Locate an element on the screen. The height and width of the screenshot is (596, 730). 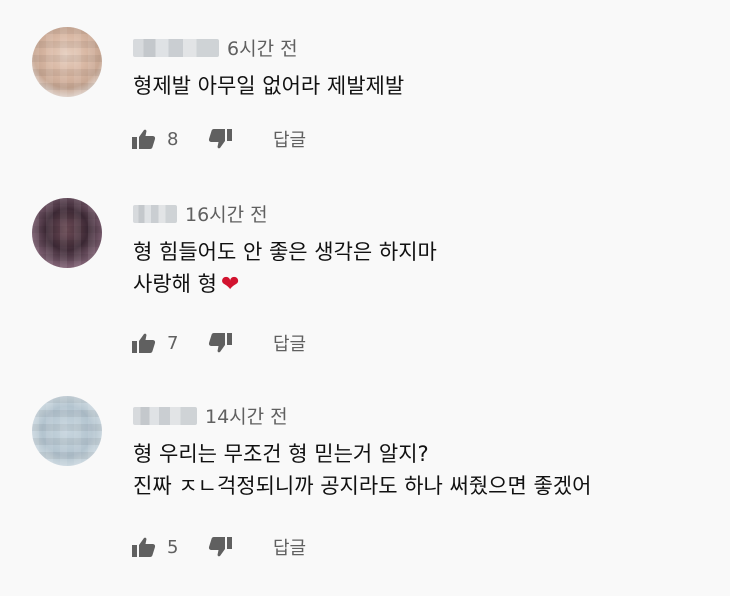
comment-line: 사랑해 형 is located at coordinates (175, 284).